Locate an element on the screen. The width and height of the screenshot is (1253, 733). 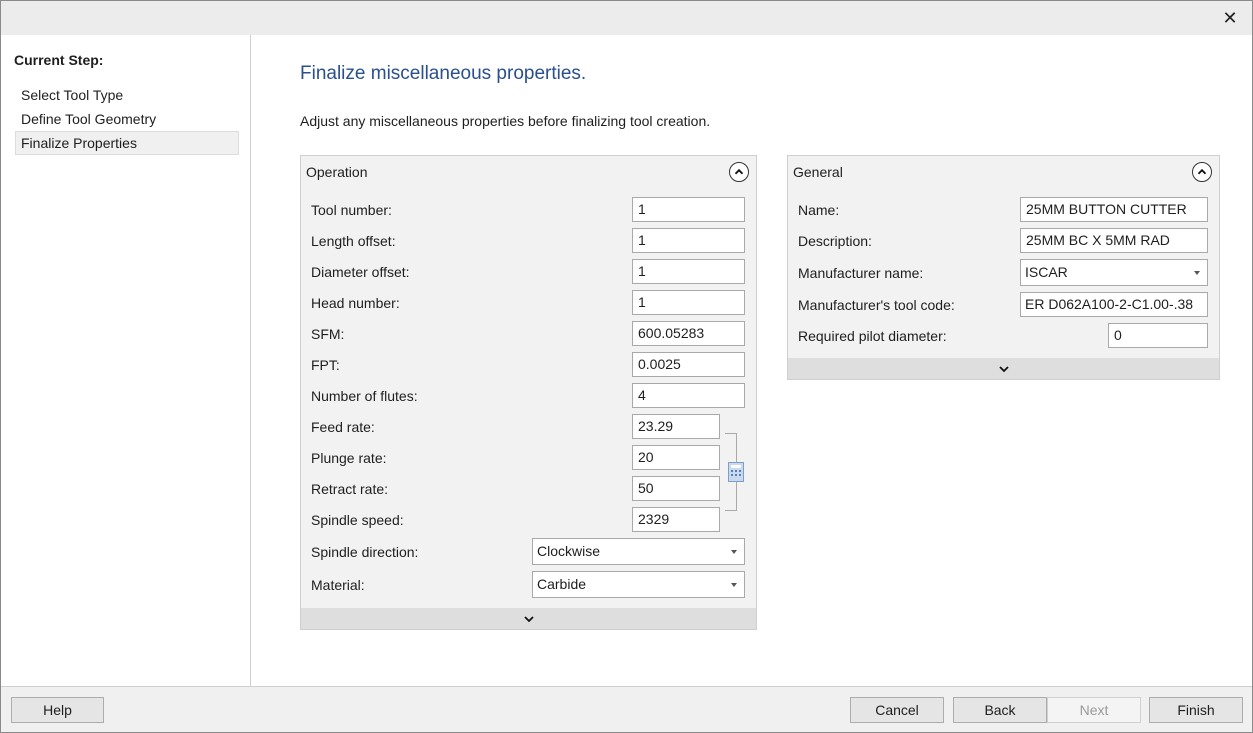
operation-panel-title: Operation is located at coordinates (337, 172).